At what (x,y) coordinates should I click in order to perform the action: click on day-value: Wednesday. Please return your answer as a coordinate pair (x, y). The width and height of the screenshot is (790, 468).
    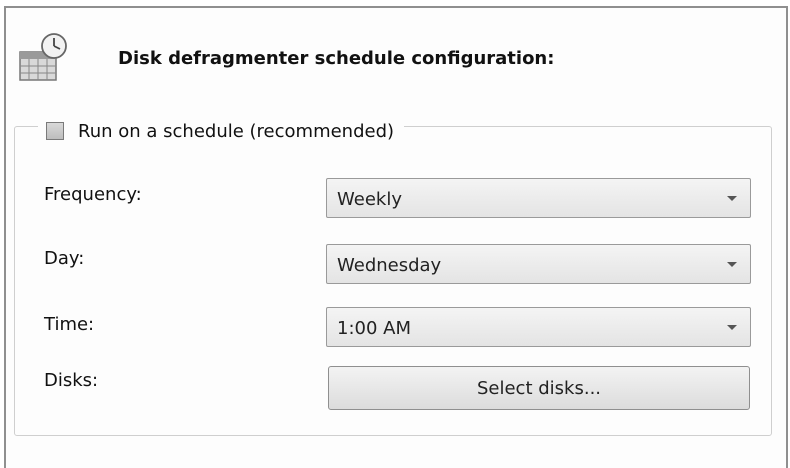
    Looking at the image, I should click on (389, 265).